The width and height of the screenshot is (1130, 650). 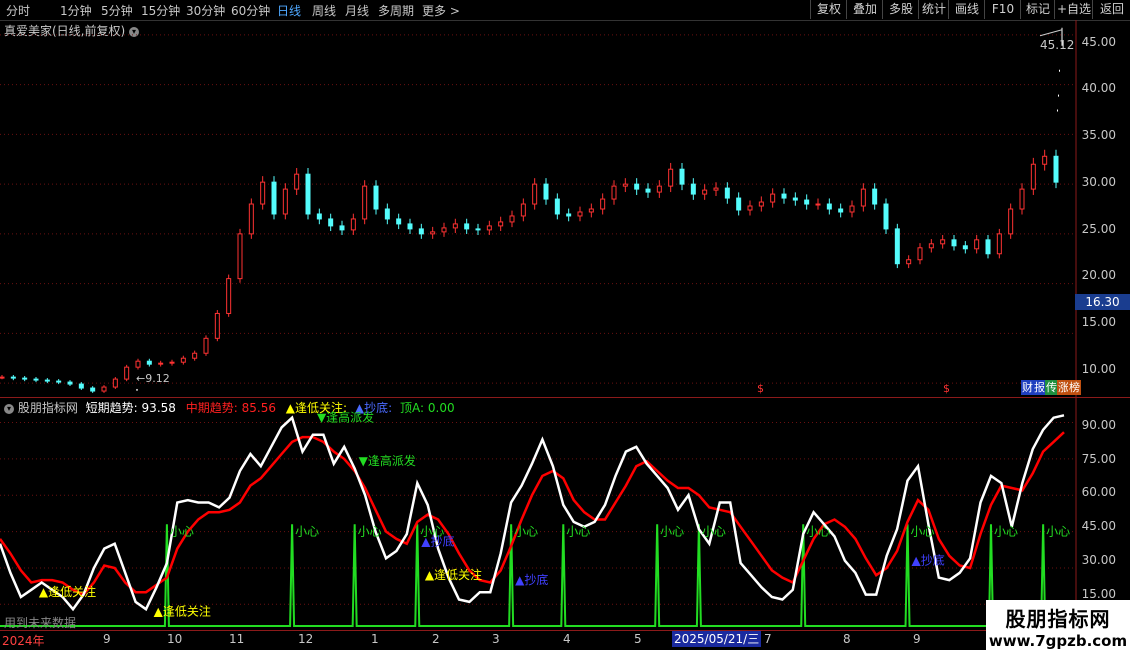 What do you see at coordinates (1111, 9) in the screenshot?
I see `back-button: 返回` at bounding box center [1111, 9].